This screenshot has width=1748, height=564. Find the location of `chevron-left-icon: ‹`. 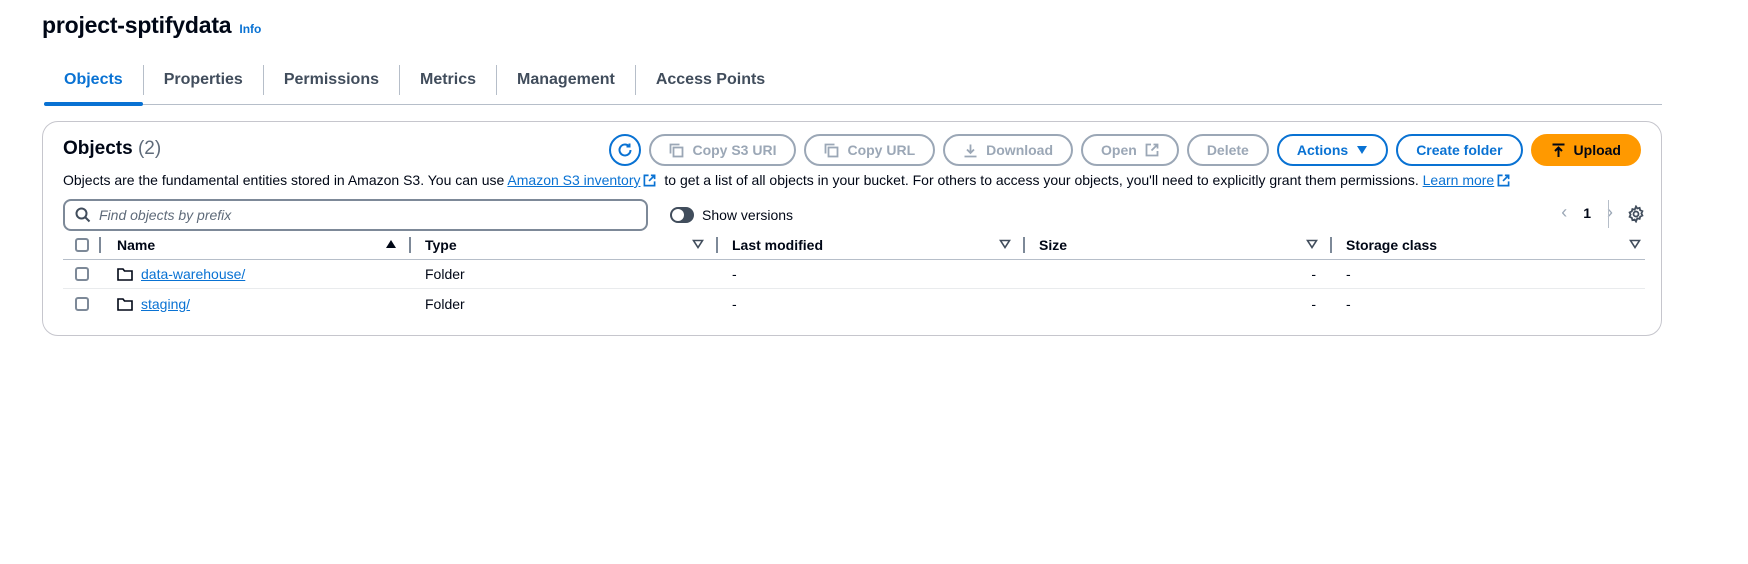

chevron-left-icon: ‹ is located at coordinates (1564, 212).